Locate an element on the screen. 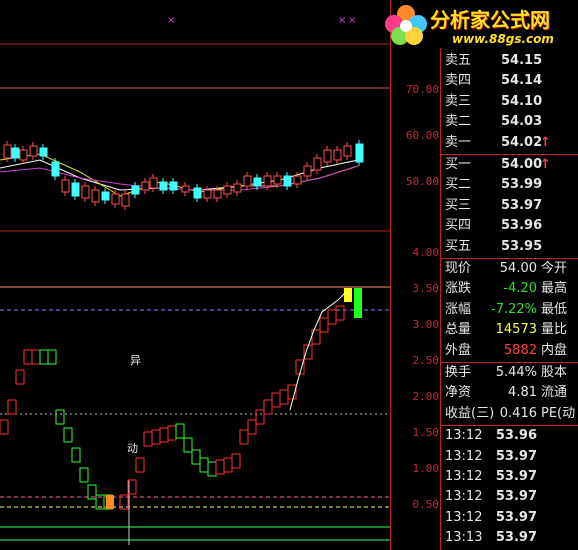  lower-tick: 4.00 is located at coordinates (426, 252).